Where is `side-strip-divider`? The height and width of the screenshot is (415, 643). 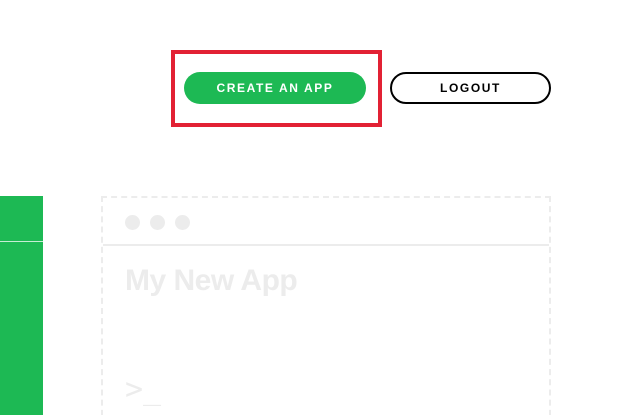
side-strip-divider is located at coordinates (21, 241).